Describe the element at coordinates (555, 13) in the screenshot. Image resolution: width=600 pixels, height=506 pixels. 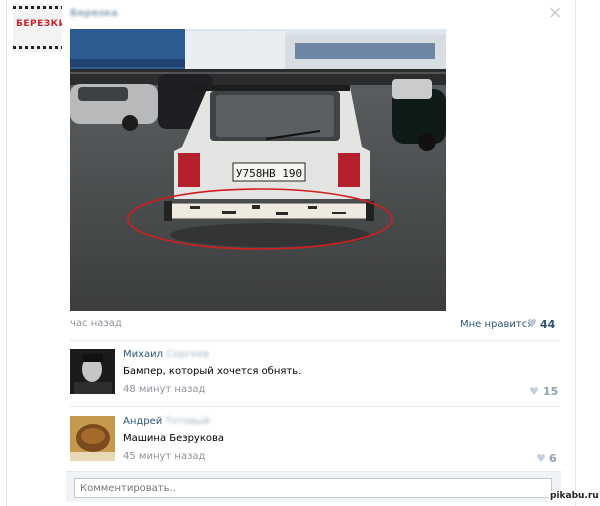
I see `close-icon: ×` at that location.